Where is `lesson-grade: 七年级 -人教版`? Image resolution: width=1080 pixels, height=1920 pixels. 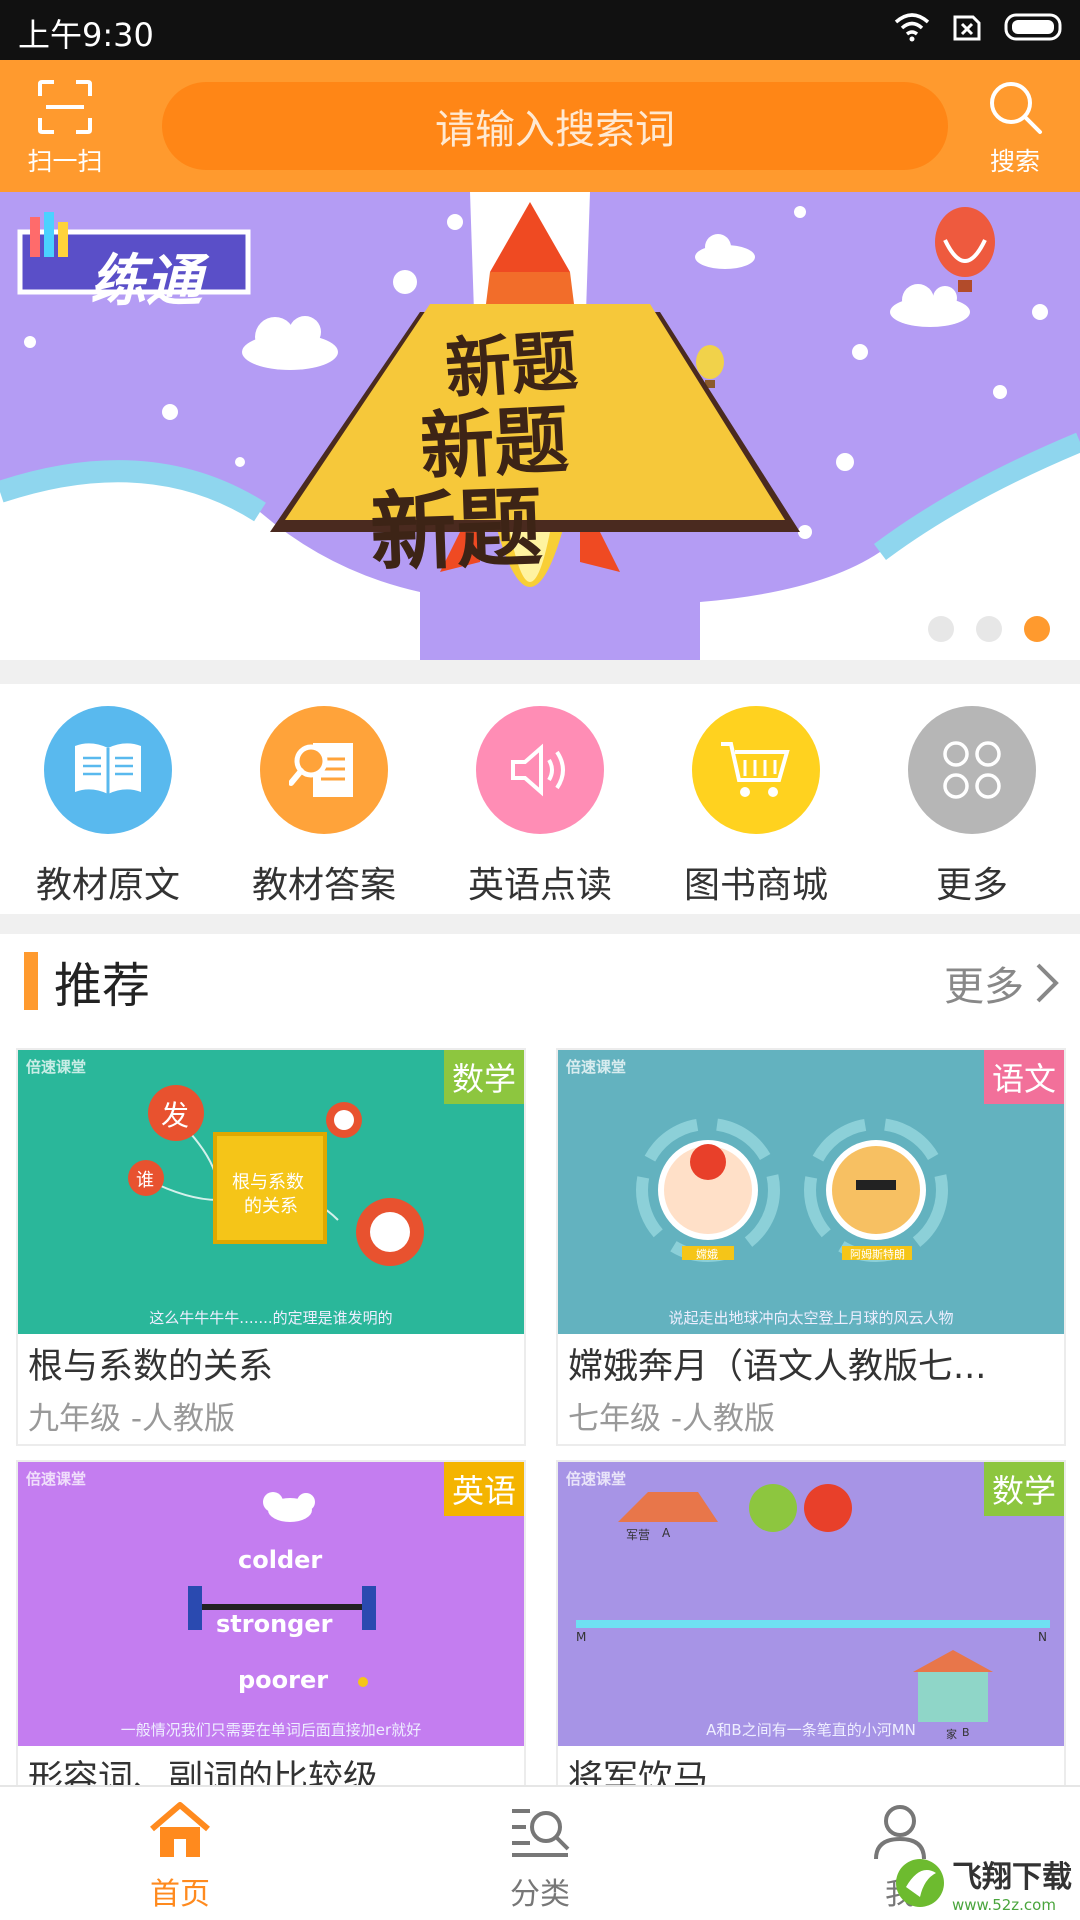
lesson-grade: 七年级 -人教版 is located at coordinates (672, 1419).